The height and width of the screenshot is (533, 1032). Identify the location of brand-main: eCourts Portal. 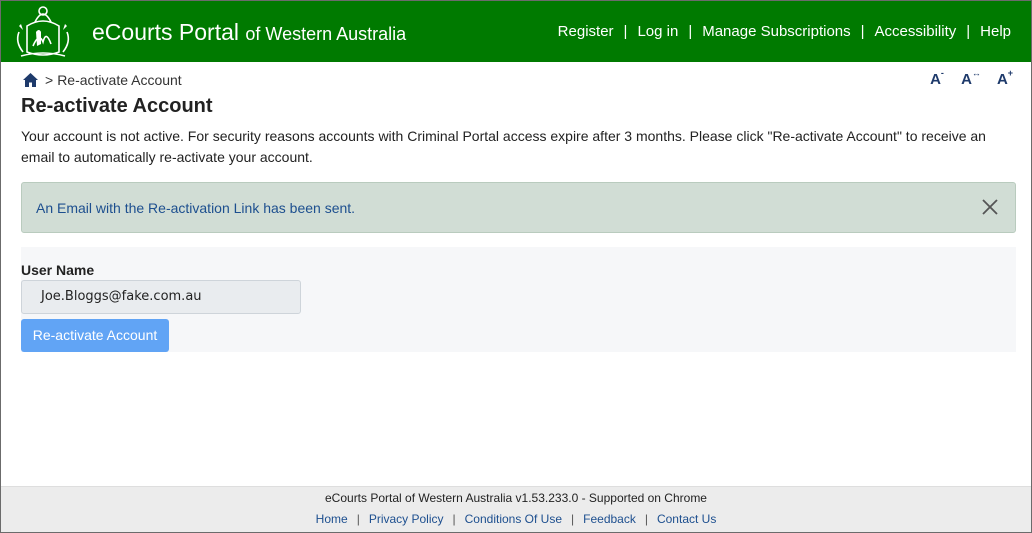
(166, 32).